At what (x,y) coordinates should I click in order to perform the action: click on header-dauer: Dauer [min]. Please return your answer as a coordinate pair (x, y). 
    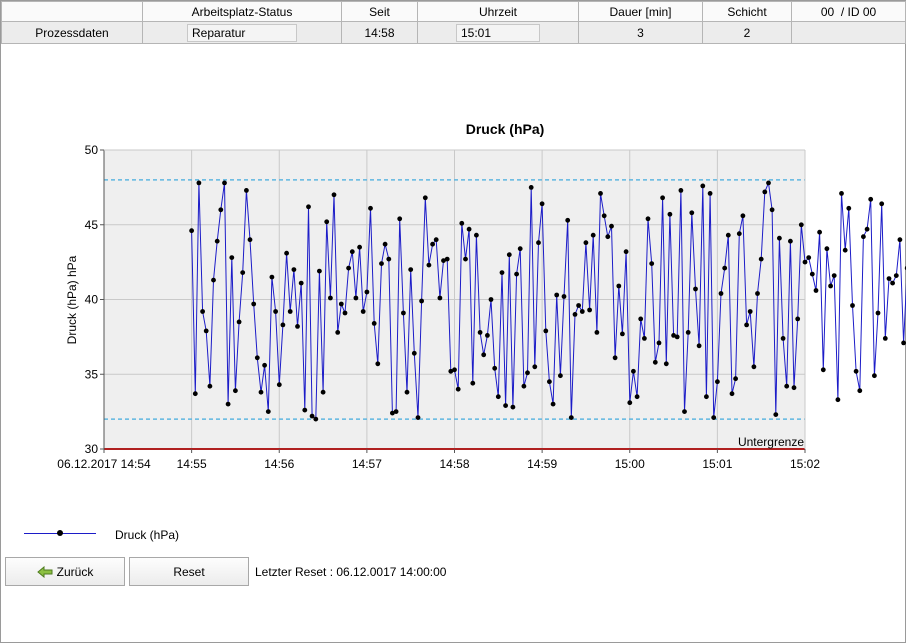
    Looking at the image, I should click on (640, 11).